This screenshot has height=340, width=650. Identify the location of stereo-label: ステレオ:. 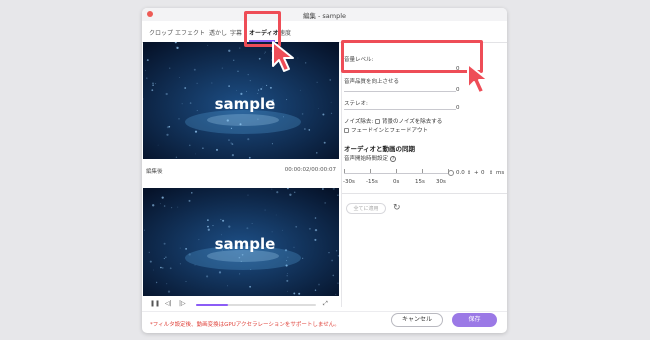
(356, 104).